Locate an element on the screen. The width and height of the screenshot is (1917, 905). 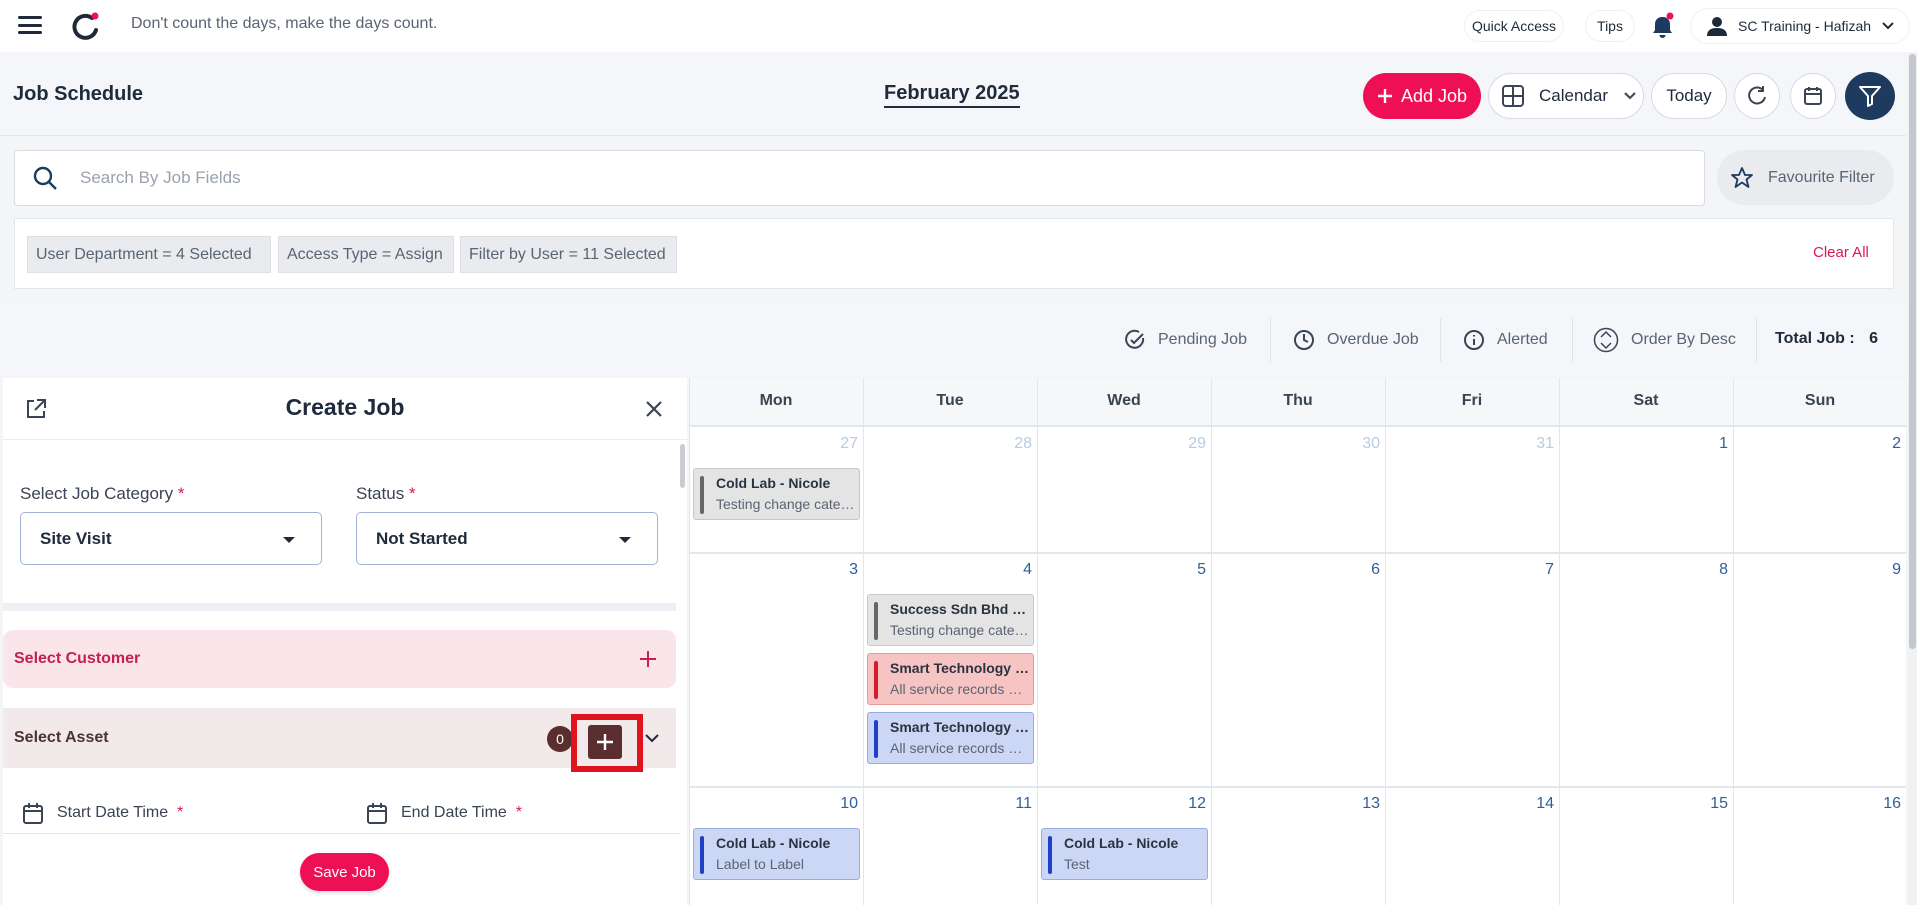
start-date-label: Start Date Time * is located at coordinates (103, 813).